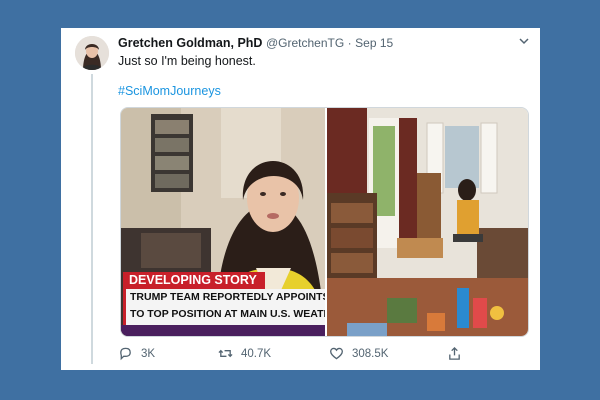 This screenshot has height=400, width=600. What do you see at coordinates (225, 353) in the screenshot?
I see `retweet-icon` at bounding box center [225, 353].